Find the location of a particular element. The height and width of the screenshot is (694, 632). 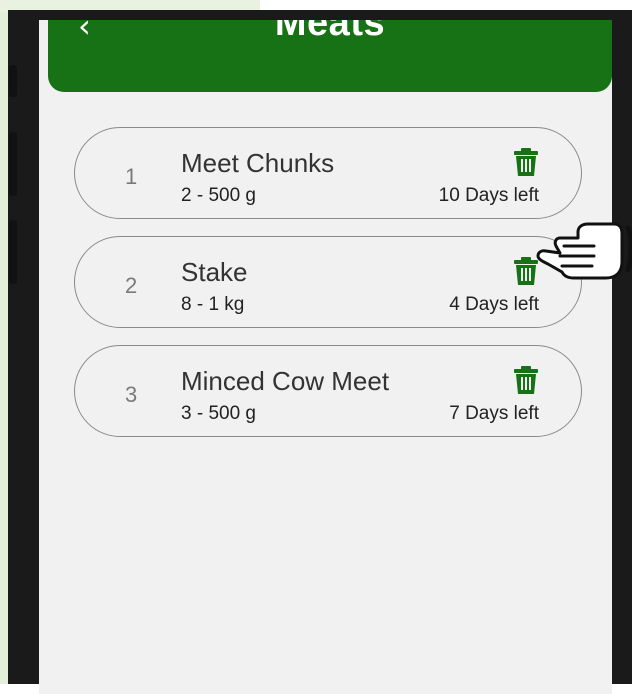

item-quantity: 8 - 1 kg is located at coordinates (213, 304).